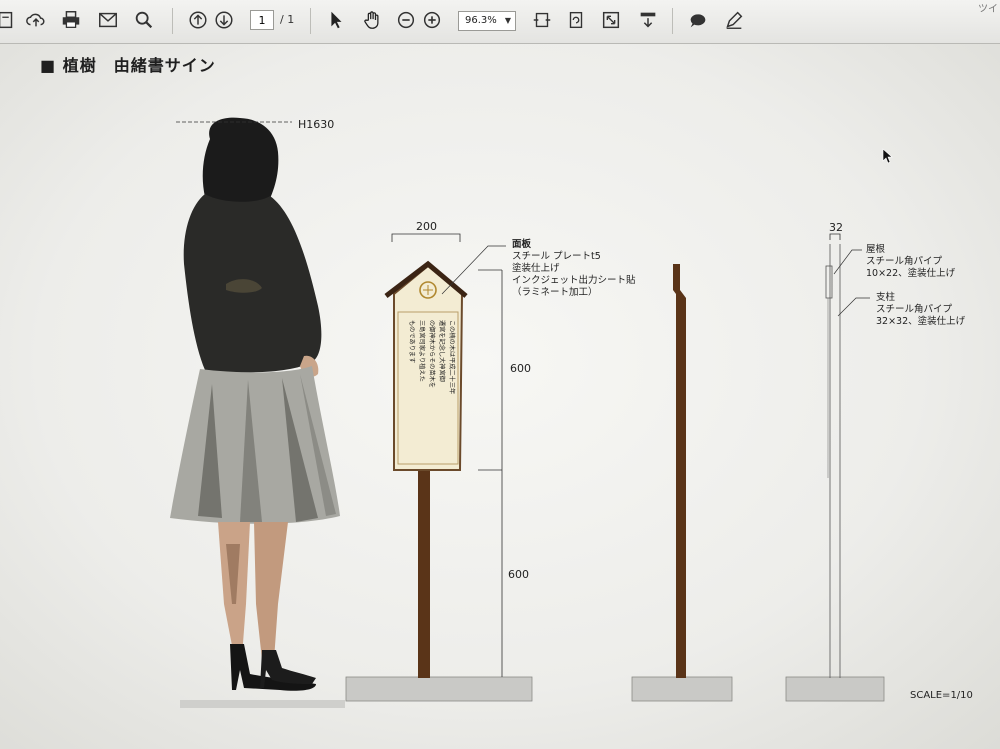 The width and height of the screenshot is (1000, 749). What do you see at coordinates (518, 574) in the screenshot?
I see `lower-height-label: 600` at bounding box center [518, 574].